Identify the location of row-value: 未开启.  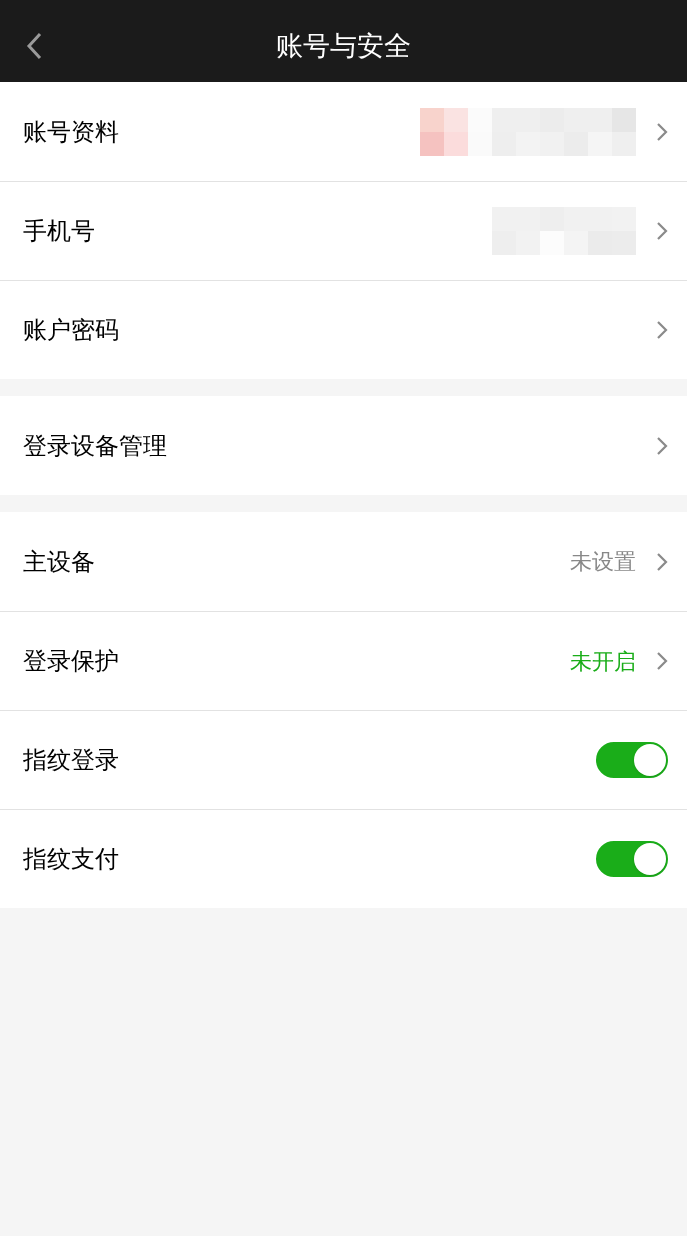
(603, 661).